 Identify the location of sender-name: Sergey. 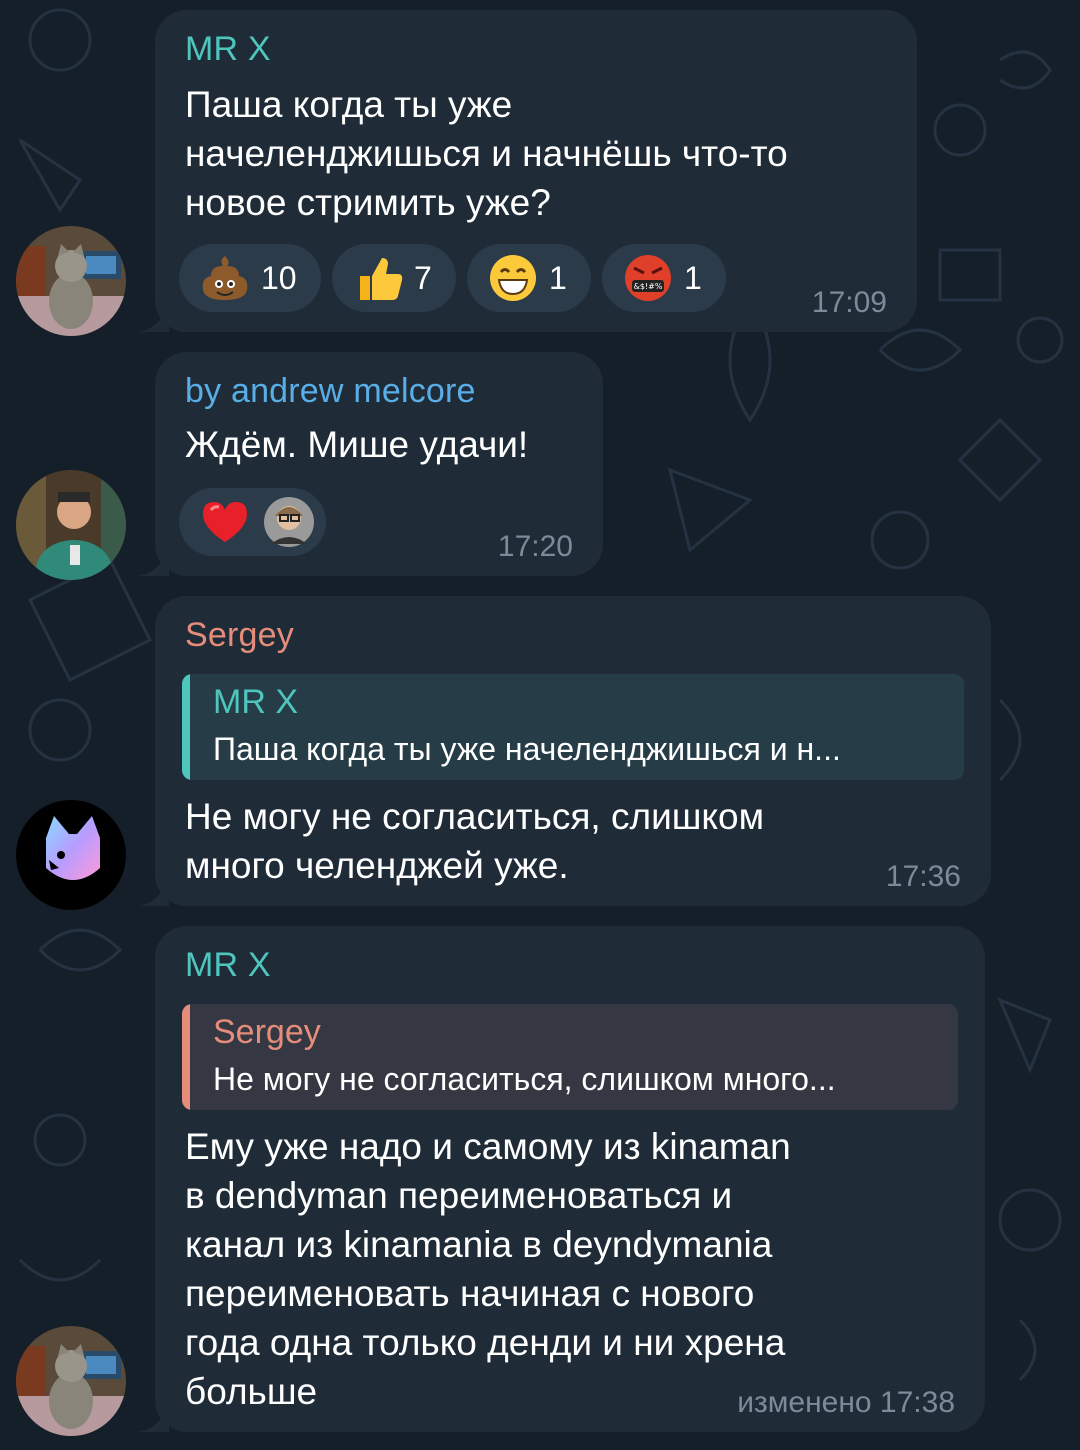
(239, 635).